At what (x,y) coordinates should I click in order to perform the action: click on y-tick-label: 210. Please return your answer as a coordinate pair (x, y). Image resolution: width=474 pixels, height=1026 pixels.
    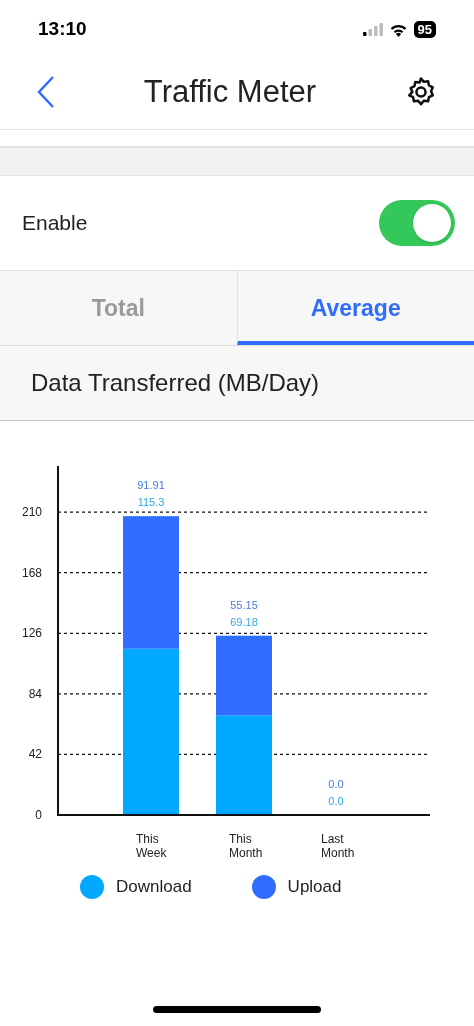
    Looking at the image, I should click on (31, 512).